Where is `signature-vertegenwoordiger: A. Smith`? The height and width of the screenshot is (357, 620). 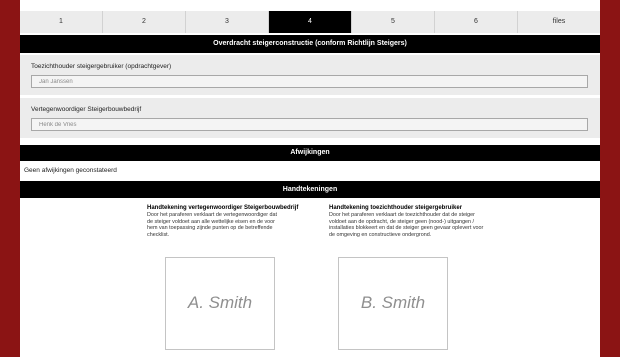 signature-vertegenwoordiger: A. Smith is located at coordinates (220, 302).